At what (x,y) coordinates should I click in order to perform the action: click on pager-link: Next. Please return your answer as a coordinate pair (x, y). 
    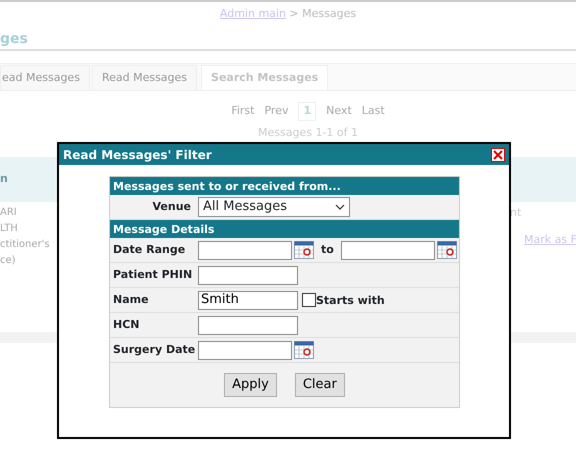
    Looking at the image, I should click on (339, 111).